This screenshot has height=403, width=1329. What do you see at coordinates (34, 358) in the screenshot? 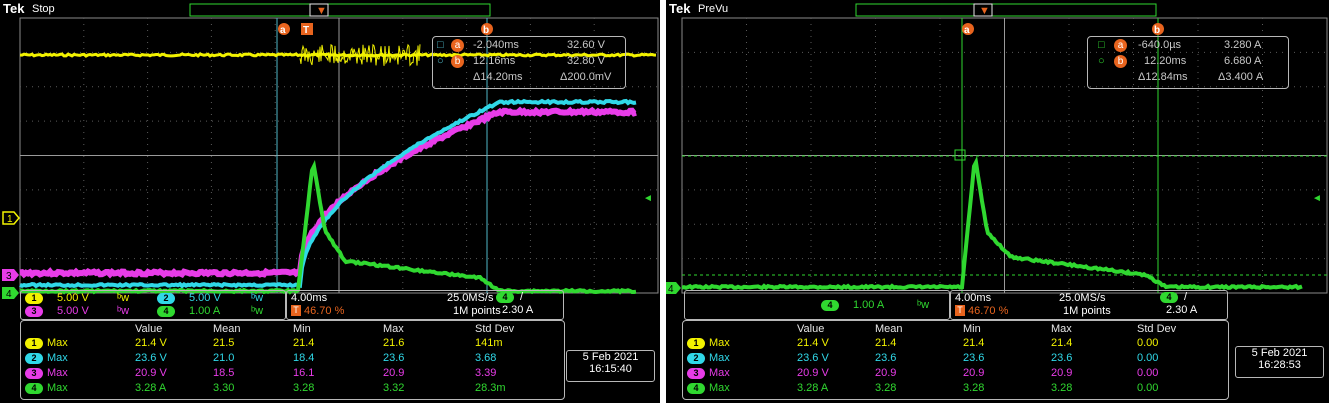
I see `measurement-channel-badge: 2` at bounding box center [34, 358].